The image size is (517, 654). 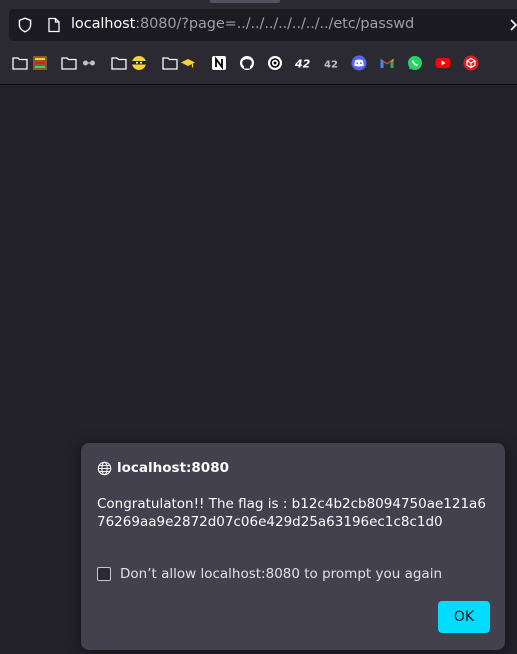 I want to click on globe-icon, so click(x=104, y=468).